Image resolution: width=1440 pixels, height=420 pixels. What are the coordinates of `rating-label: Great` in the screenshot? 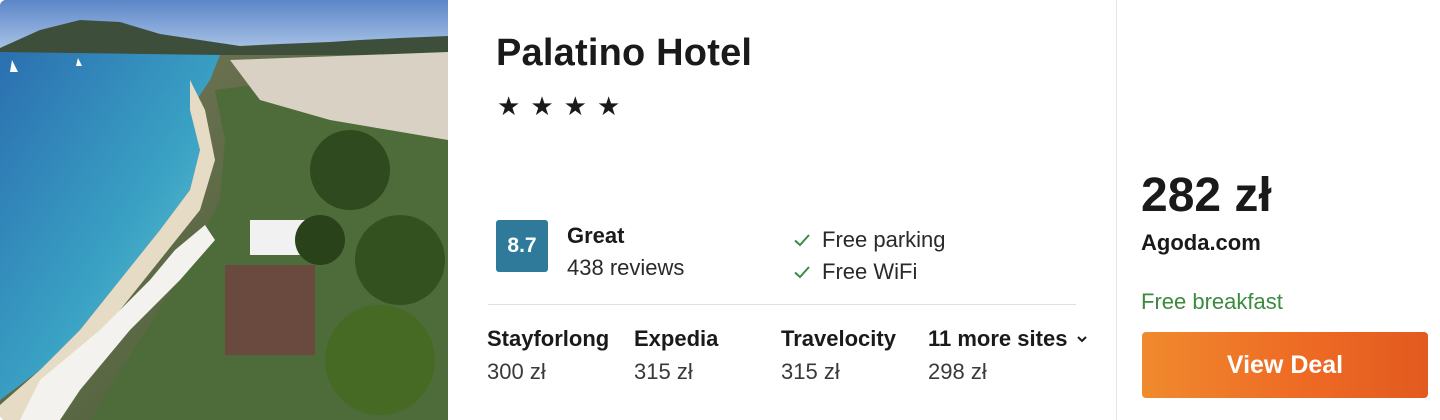 It's located at (596, 235).